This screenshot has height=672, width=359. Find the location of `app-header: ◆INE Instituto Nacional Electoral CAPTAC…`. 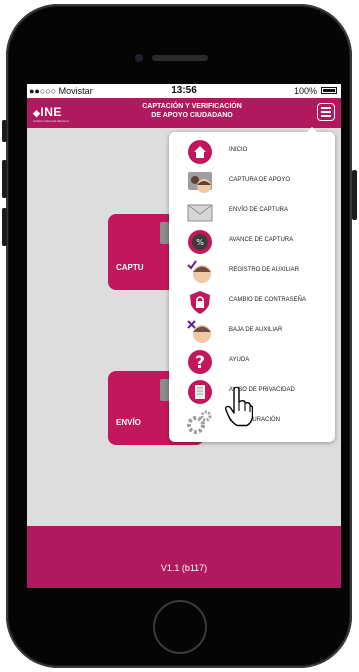

app-header: ◆INE Instituto Nacional Electoral CAPTAC… is located at coordinates (184, 113).